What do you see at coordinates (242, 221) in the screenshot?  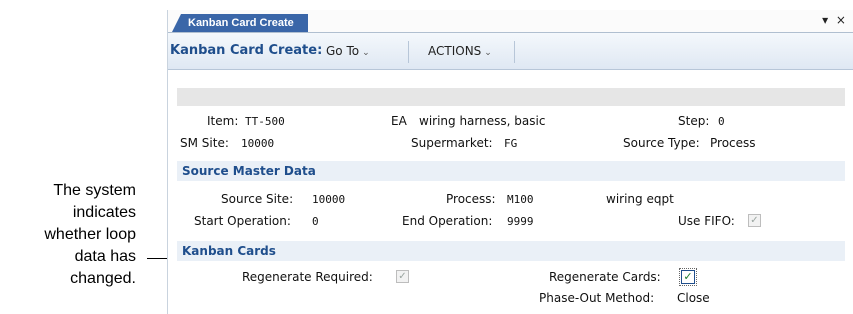 I see `start-operation-label: Start Operation:` at bounding box center [242, 221].